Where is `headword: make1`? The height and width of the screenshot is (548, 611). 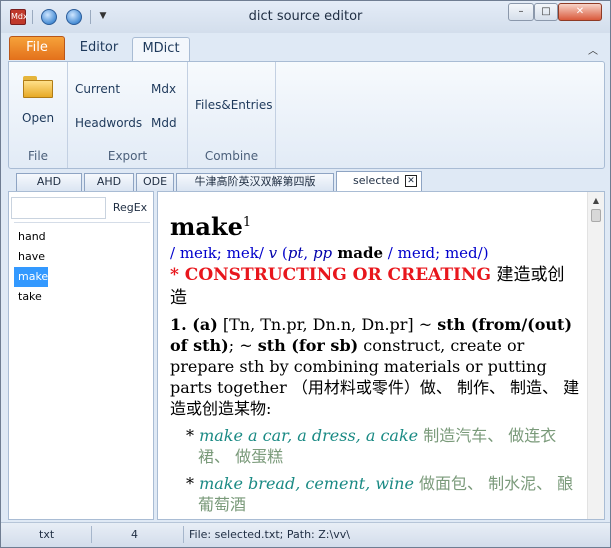 headword: make1 is located at coordinates (375, 225).